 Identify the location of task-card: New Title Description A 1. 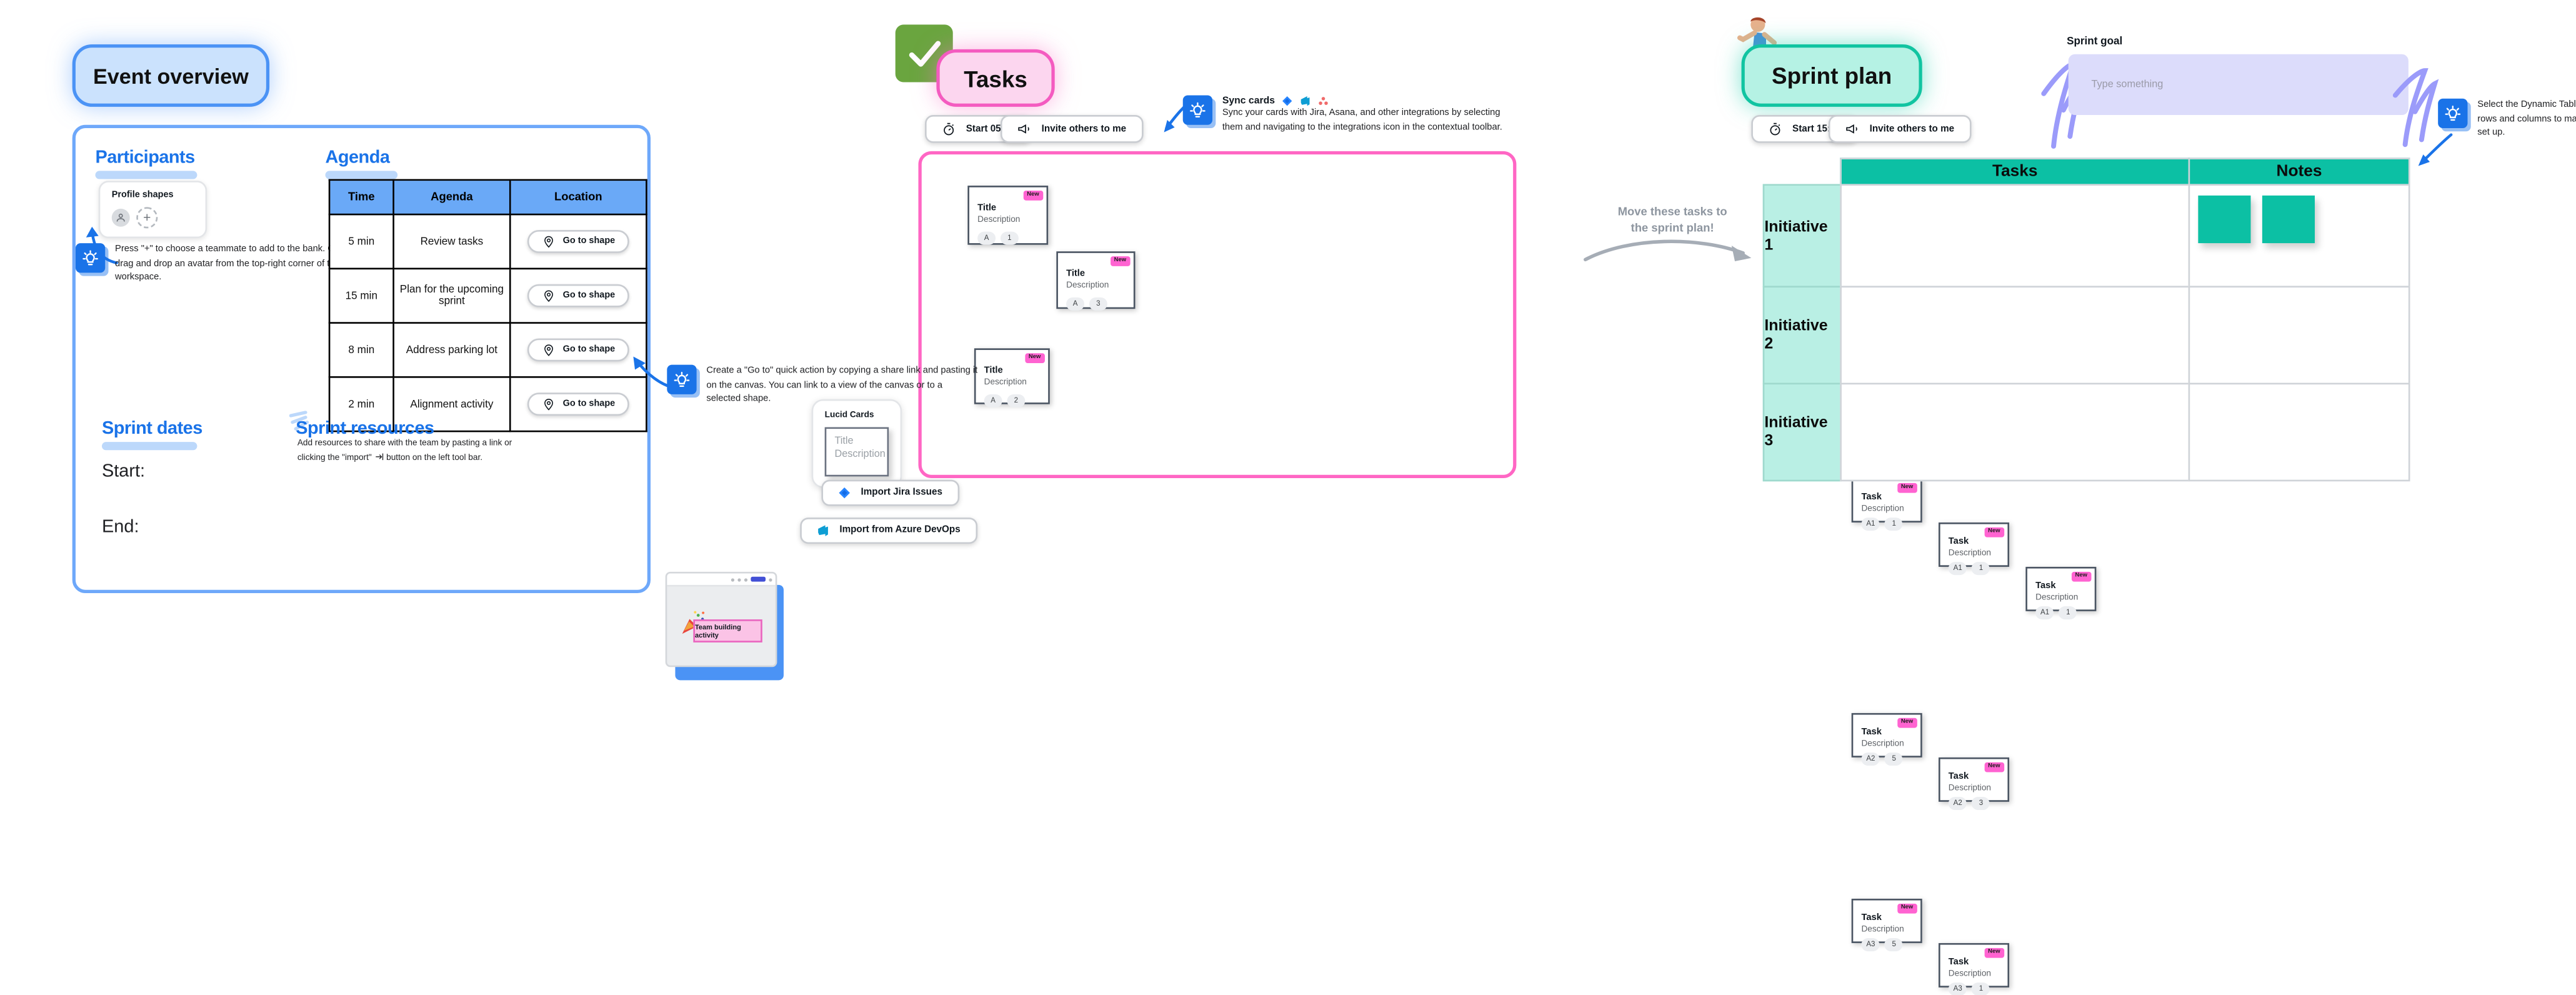
(1008, 215).